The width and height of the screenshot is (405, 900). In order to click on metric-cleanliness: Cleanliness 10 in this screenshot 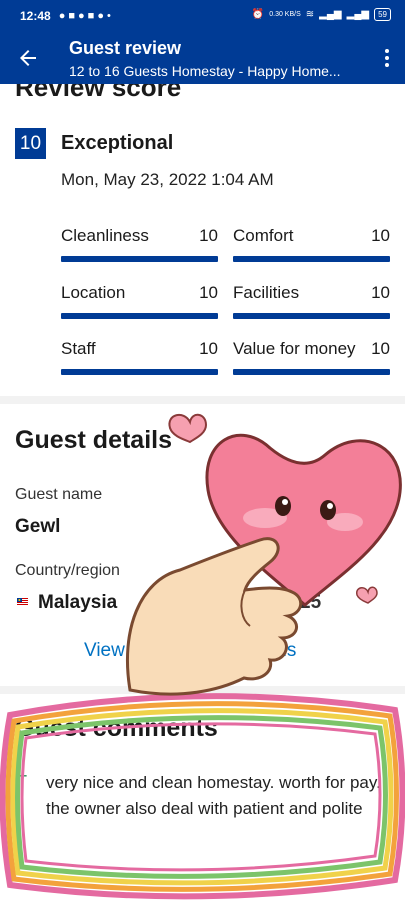, I will do `click(139, 244)`.